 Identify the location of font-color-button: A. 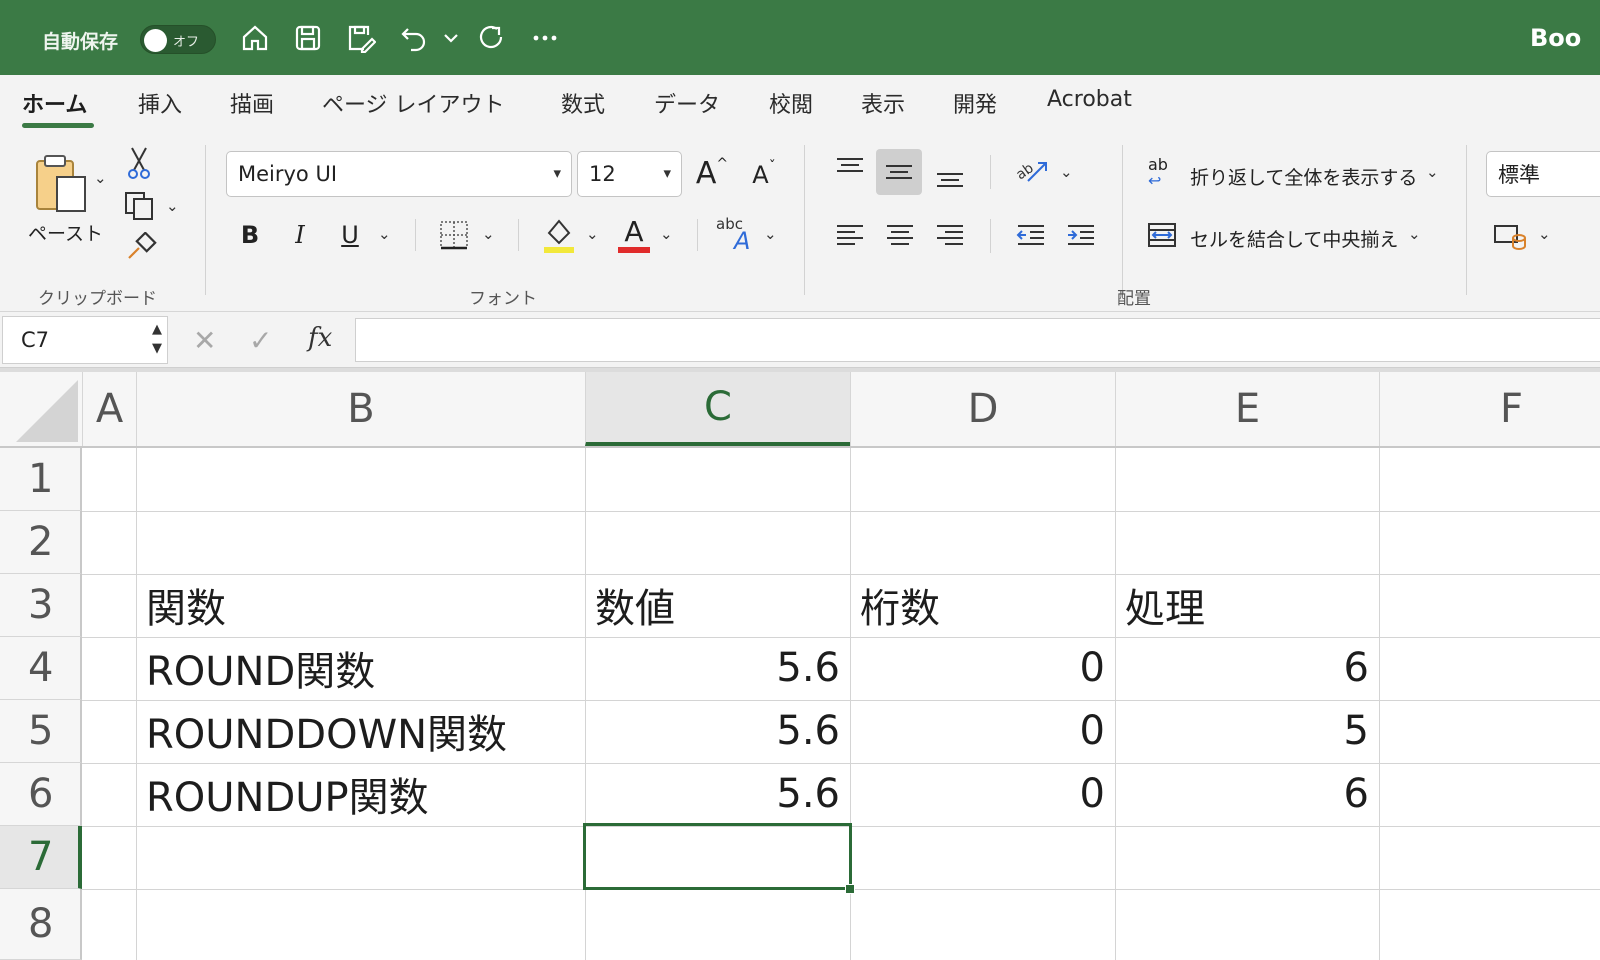
(634, 235).